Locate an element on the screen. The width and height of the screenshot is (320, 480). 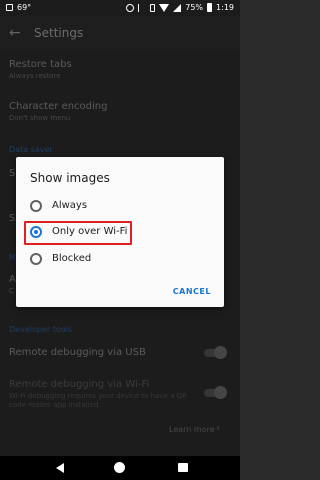
option-always: Always is located at coordinates (119, 207).